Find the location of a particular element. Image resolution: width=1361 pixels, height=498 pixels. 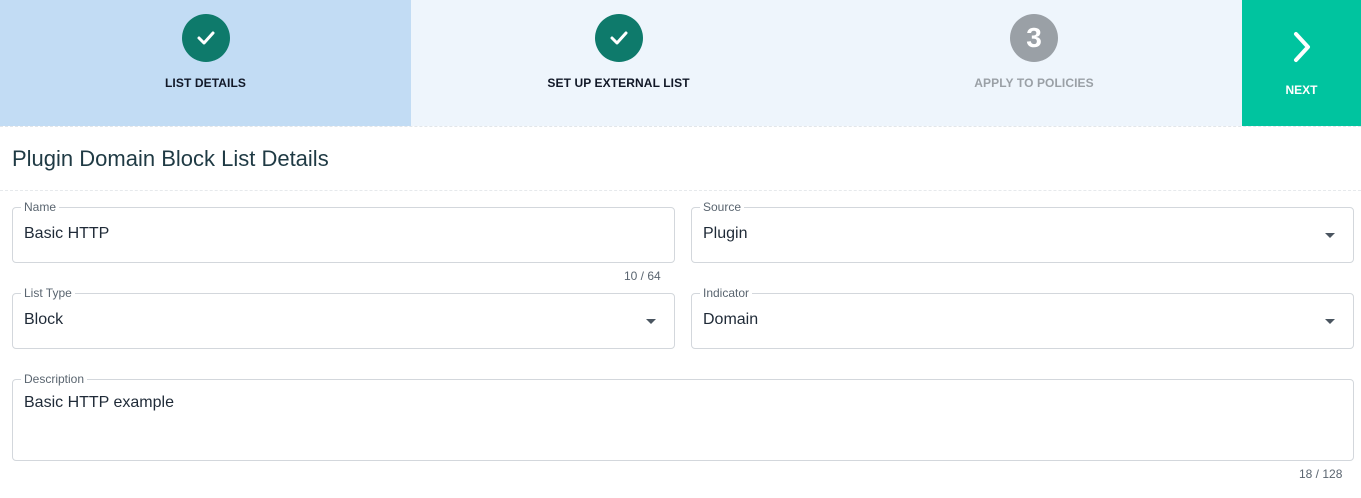

step-list-details: LIST DETAILS is located at coordinates (205, 63).